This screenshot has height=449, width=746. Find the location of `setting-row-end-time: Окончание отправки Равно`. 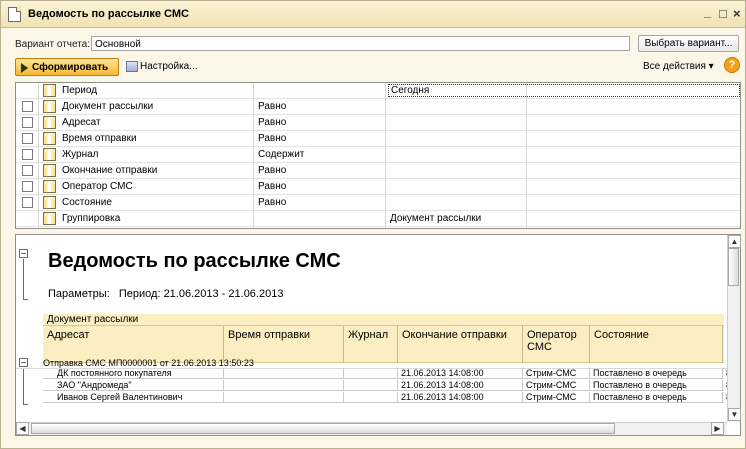

setting-row-end-time: Окончание отправки Равно is located at coordinates (378, 171).